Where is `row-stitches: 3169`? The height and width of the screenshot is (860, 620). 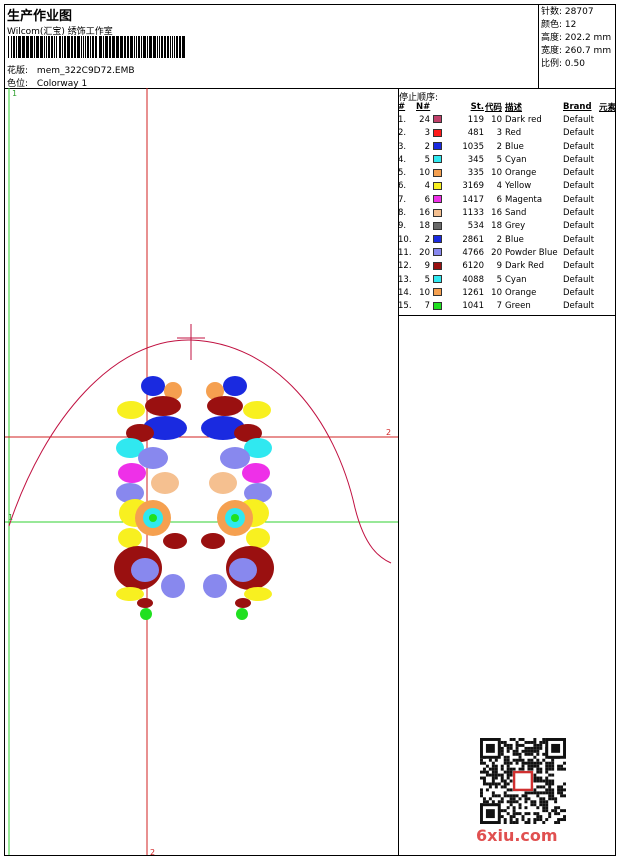 row-stitches: 3169 is located at coordinates (473, 186).